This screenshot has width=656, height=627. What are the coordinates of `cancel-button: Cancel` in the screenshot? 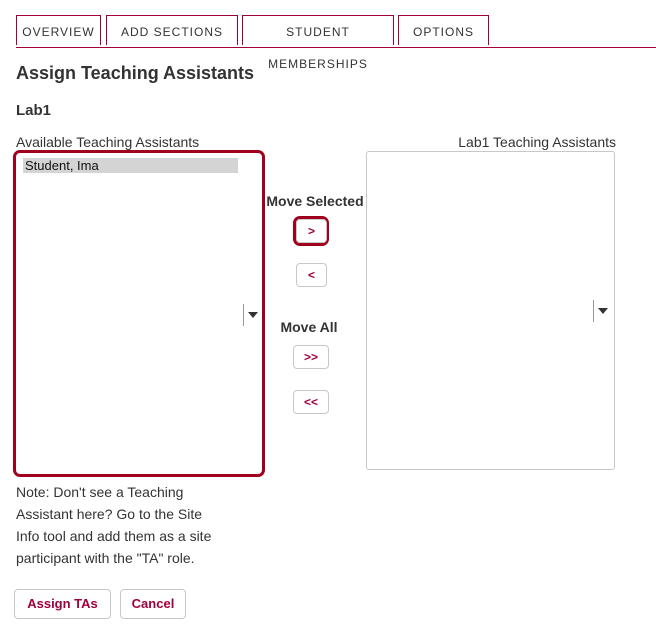 It's located at (153, 604).